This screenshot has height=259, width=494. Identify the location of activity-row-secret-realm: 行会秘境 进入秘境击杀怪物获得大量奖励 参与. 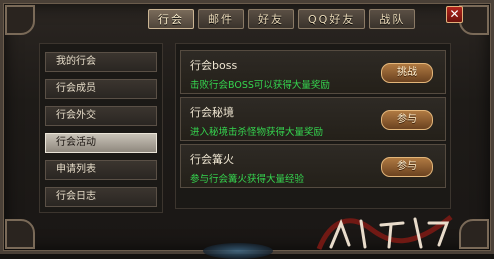
(313, 119).